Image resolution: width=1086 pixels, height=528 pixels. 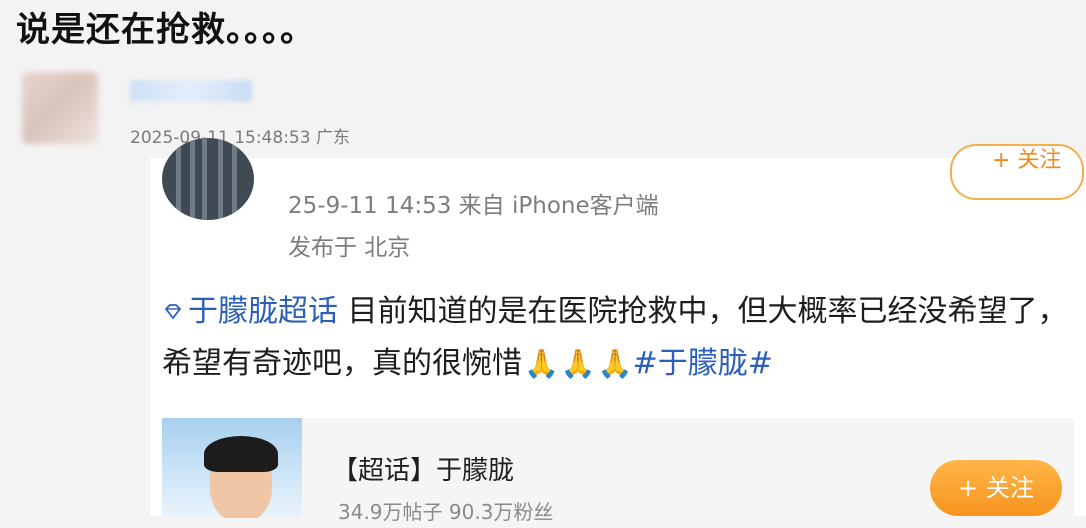 I want to click on hashtag-link: #于朦胧#, so click(x=703, y=363).